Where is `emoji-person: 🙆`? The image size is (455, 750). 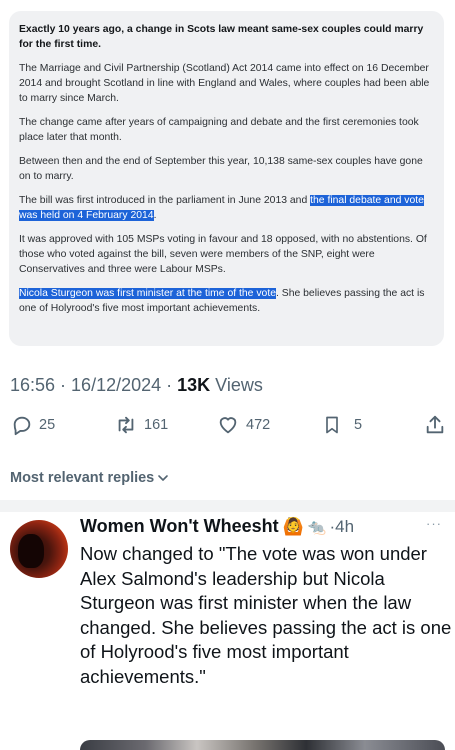 emoji-person: 🙆 is located at coordinates (293, 526).